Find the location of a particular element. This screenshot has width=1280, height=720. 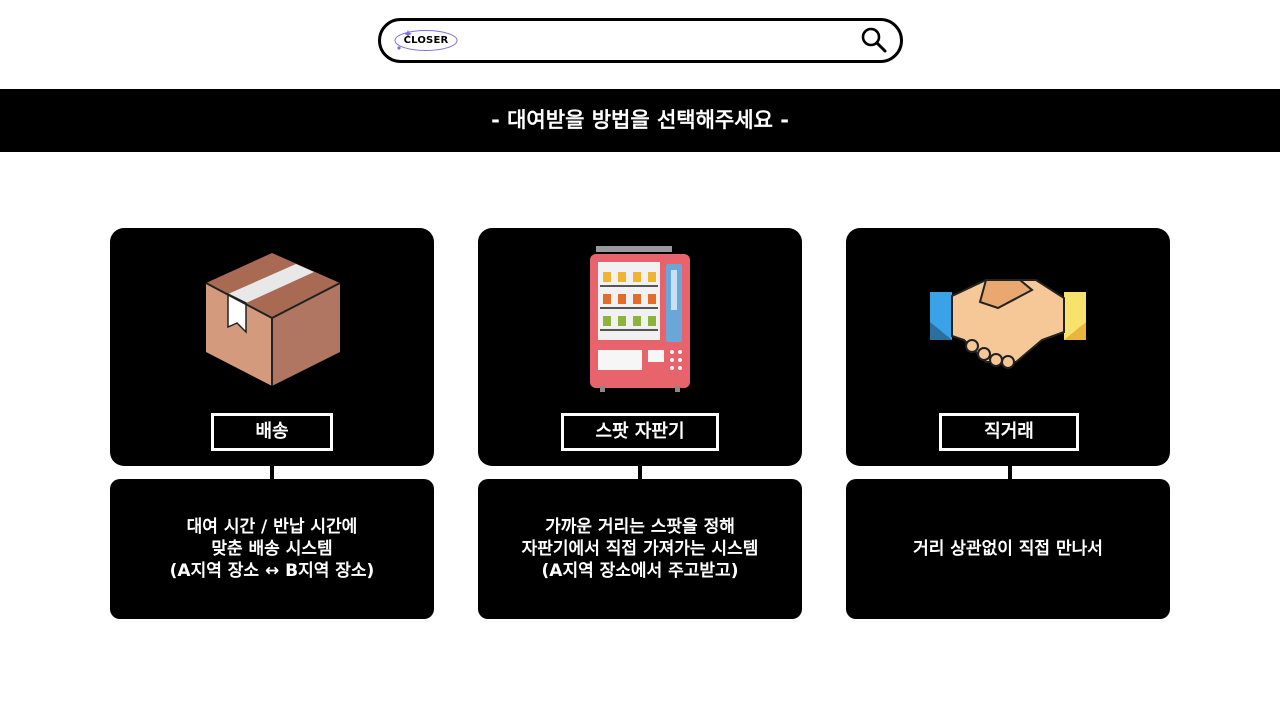

closer-logo: CLOSER is located at coordinates (426, 40).